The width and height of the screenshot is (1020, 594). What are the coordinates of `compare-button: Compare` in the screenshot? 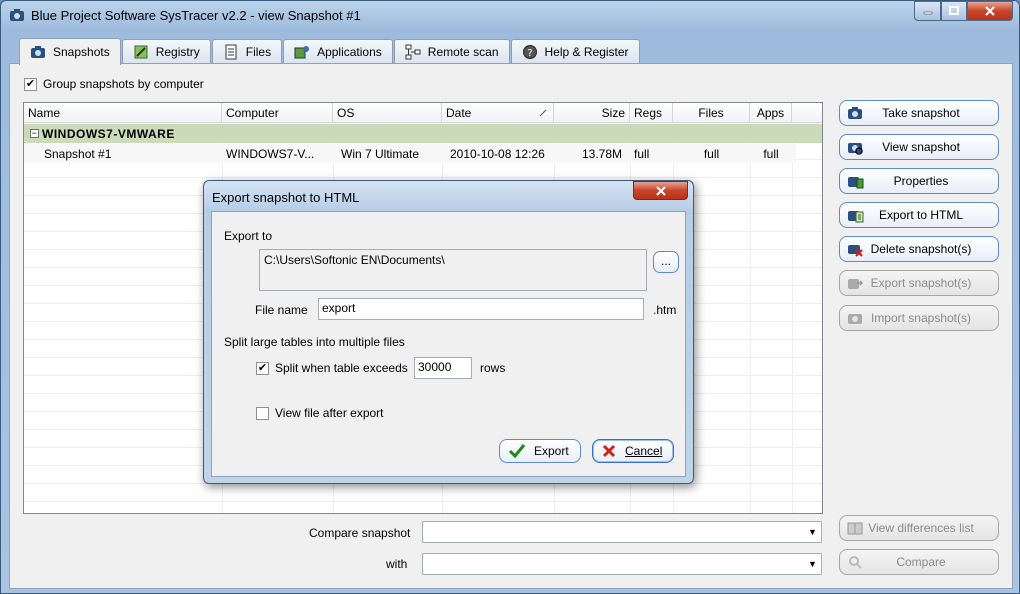 It's located at (919, 562).